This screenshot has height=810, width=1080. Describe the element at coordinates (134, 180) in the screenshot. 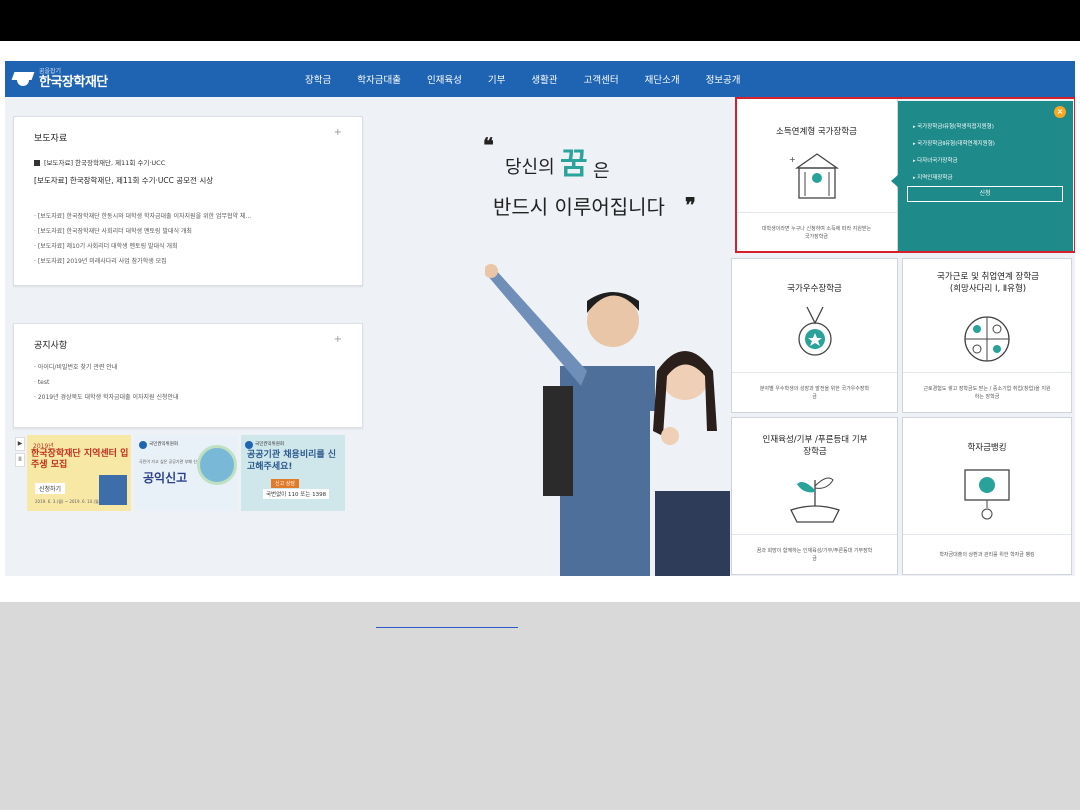

I see `press-featured-summary: [보도자료] 한국장학재단, 제11회 수기·UCC 공모전 시상` at that location.